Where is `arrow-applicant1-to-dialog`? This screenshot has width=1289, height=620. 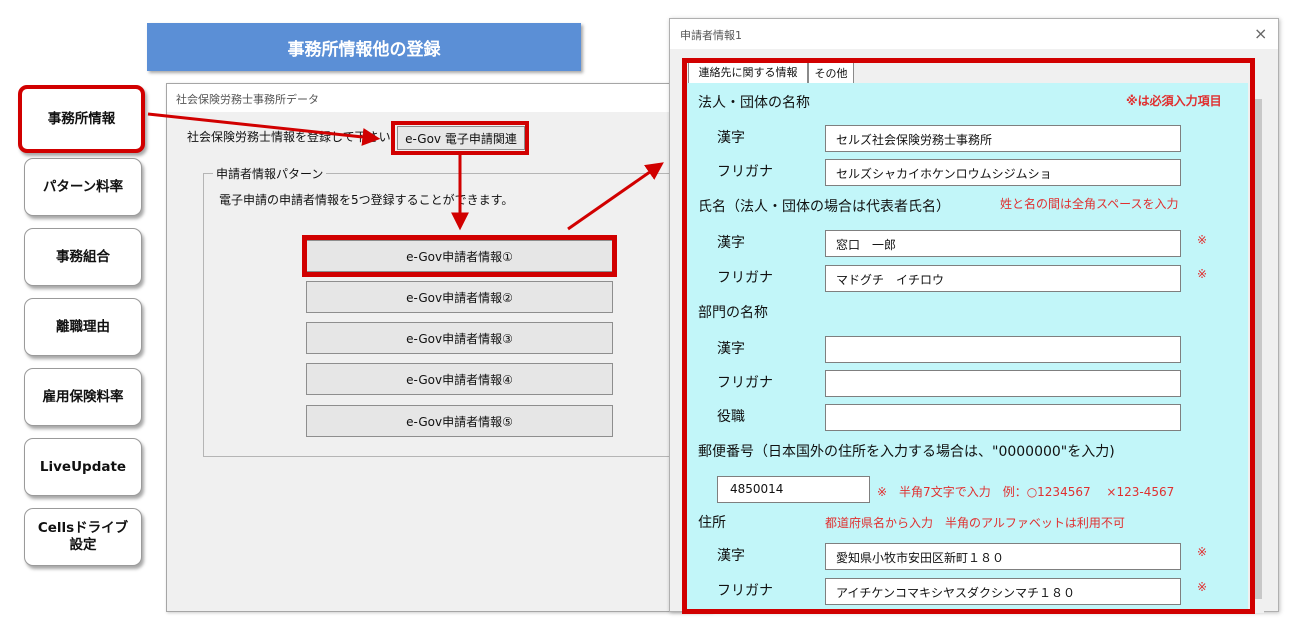 arrow-applicant1-to-dialog is located at coordinates (615, 196).